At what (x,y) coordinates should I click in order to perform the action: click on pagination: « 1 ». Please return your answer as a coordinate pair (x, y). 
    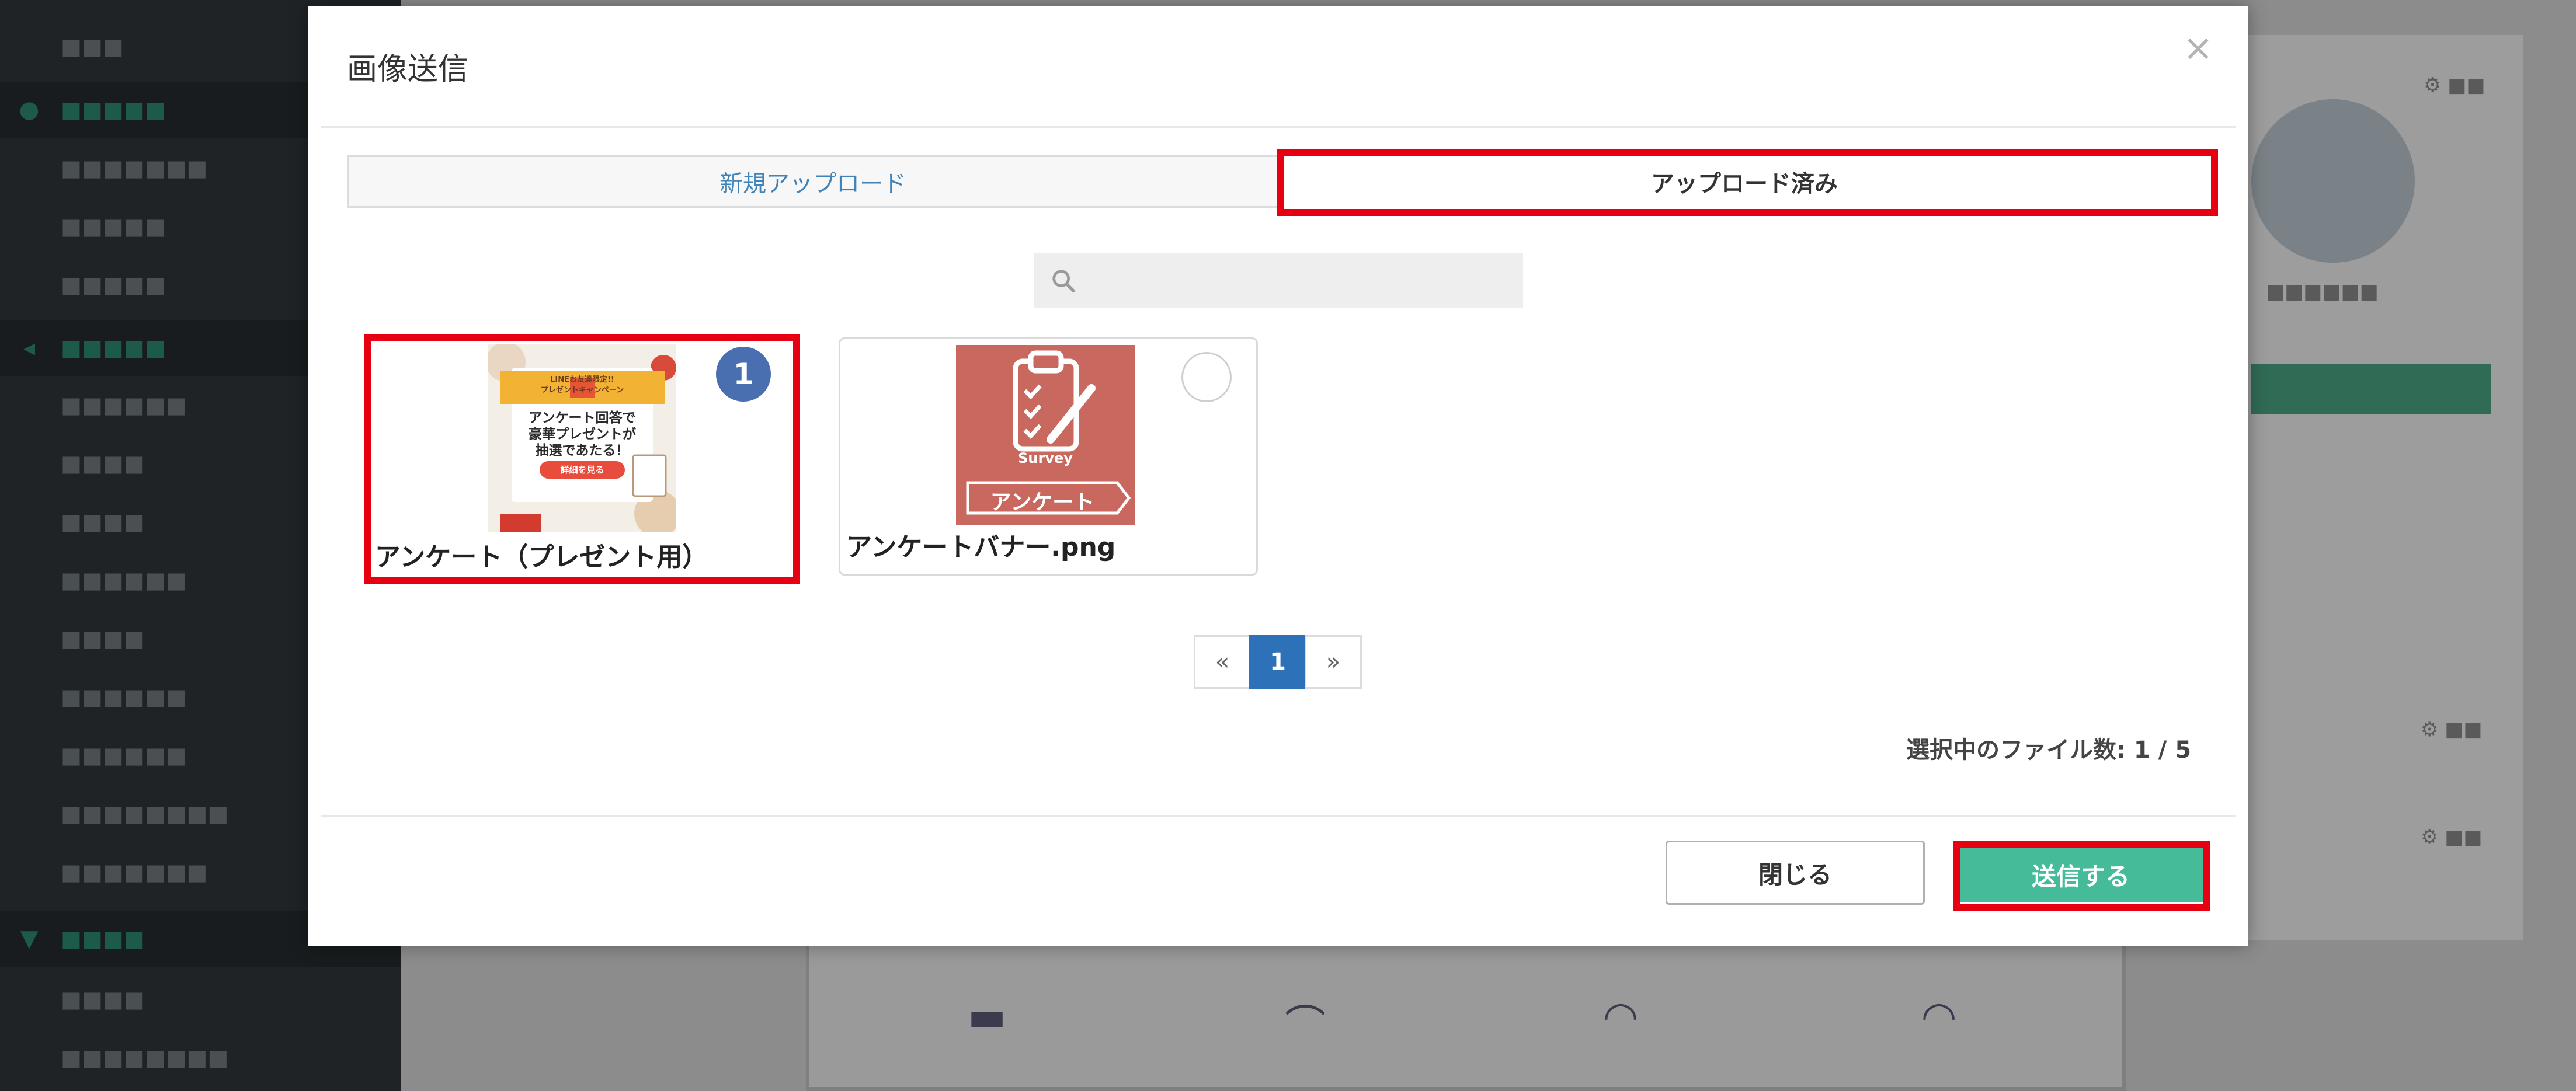
    Looking at the image, I should click on (1278, 662).